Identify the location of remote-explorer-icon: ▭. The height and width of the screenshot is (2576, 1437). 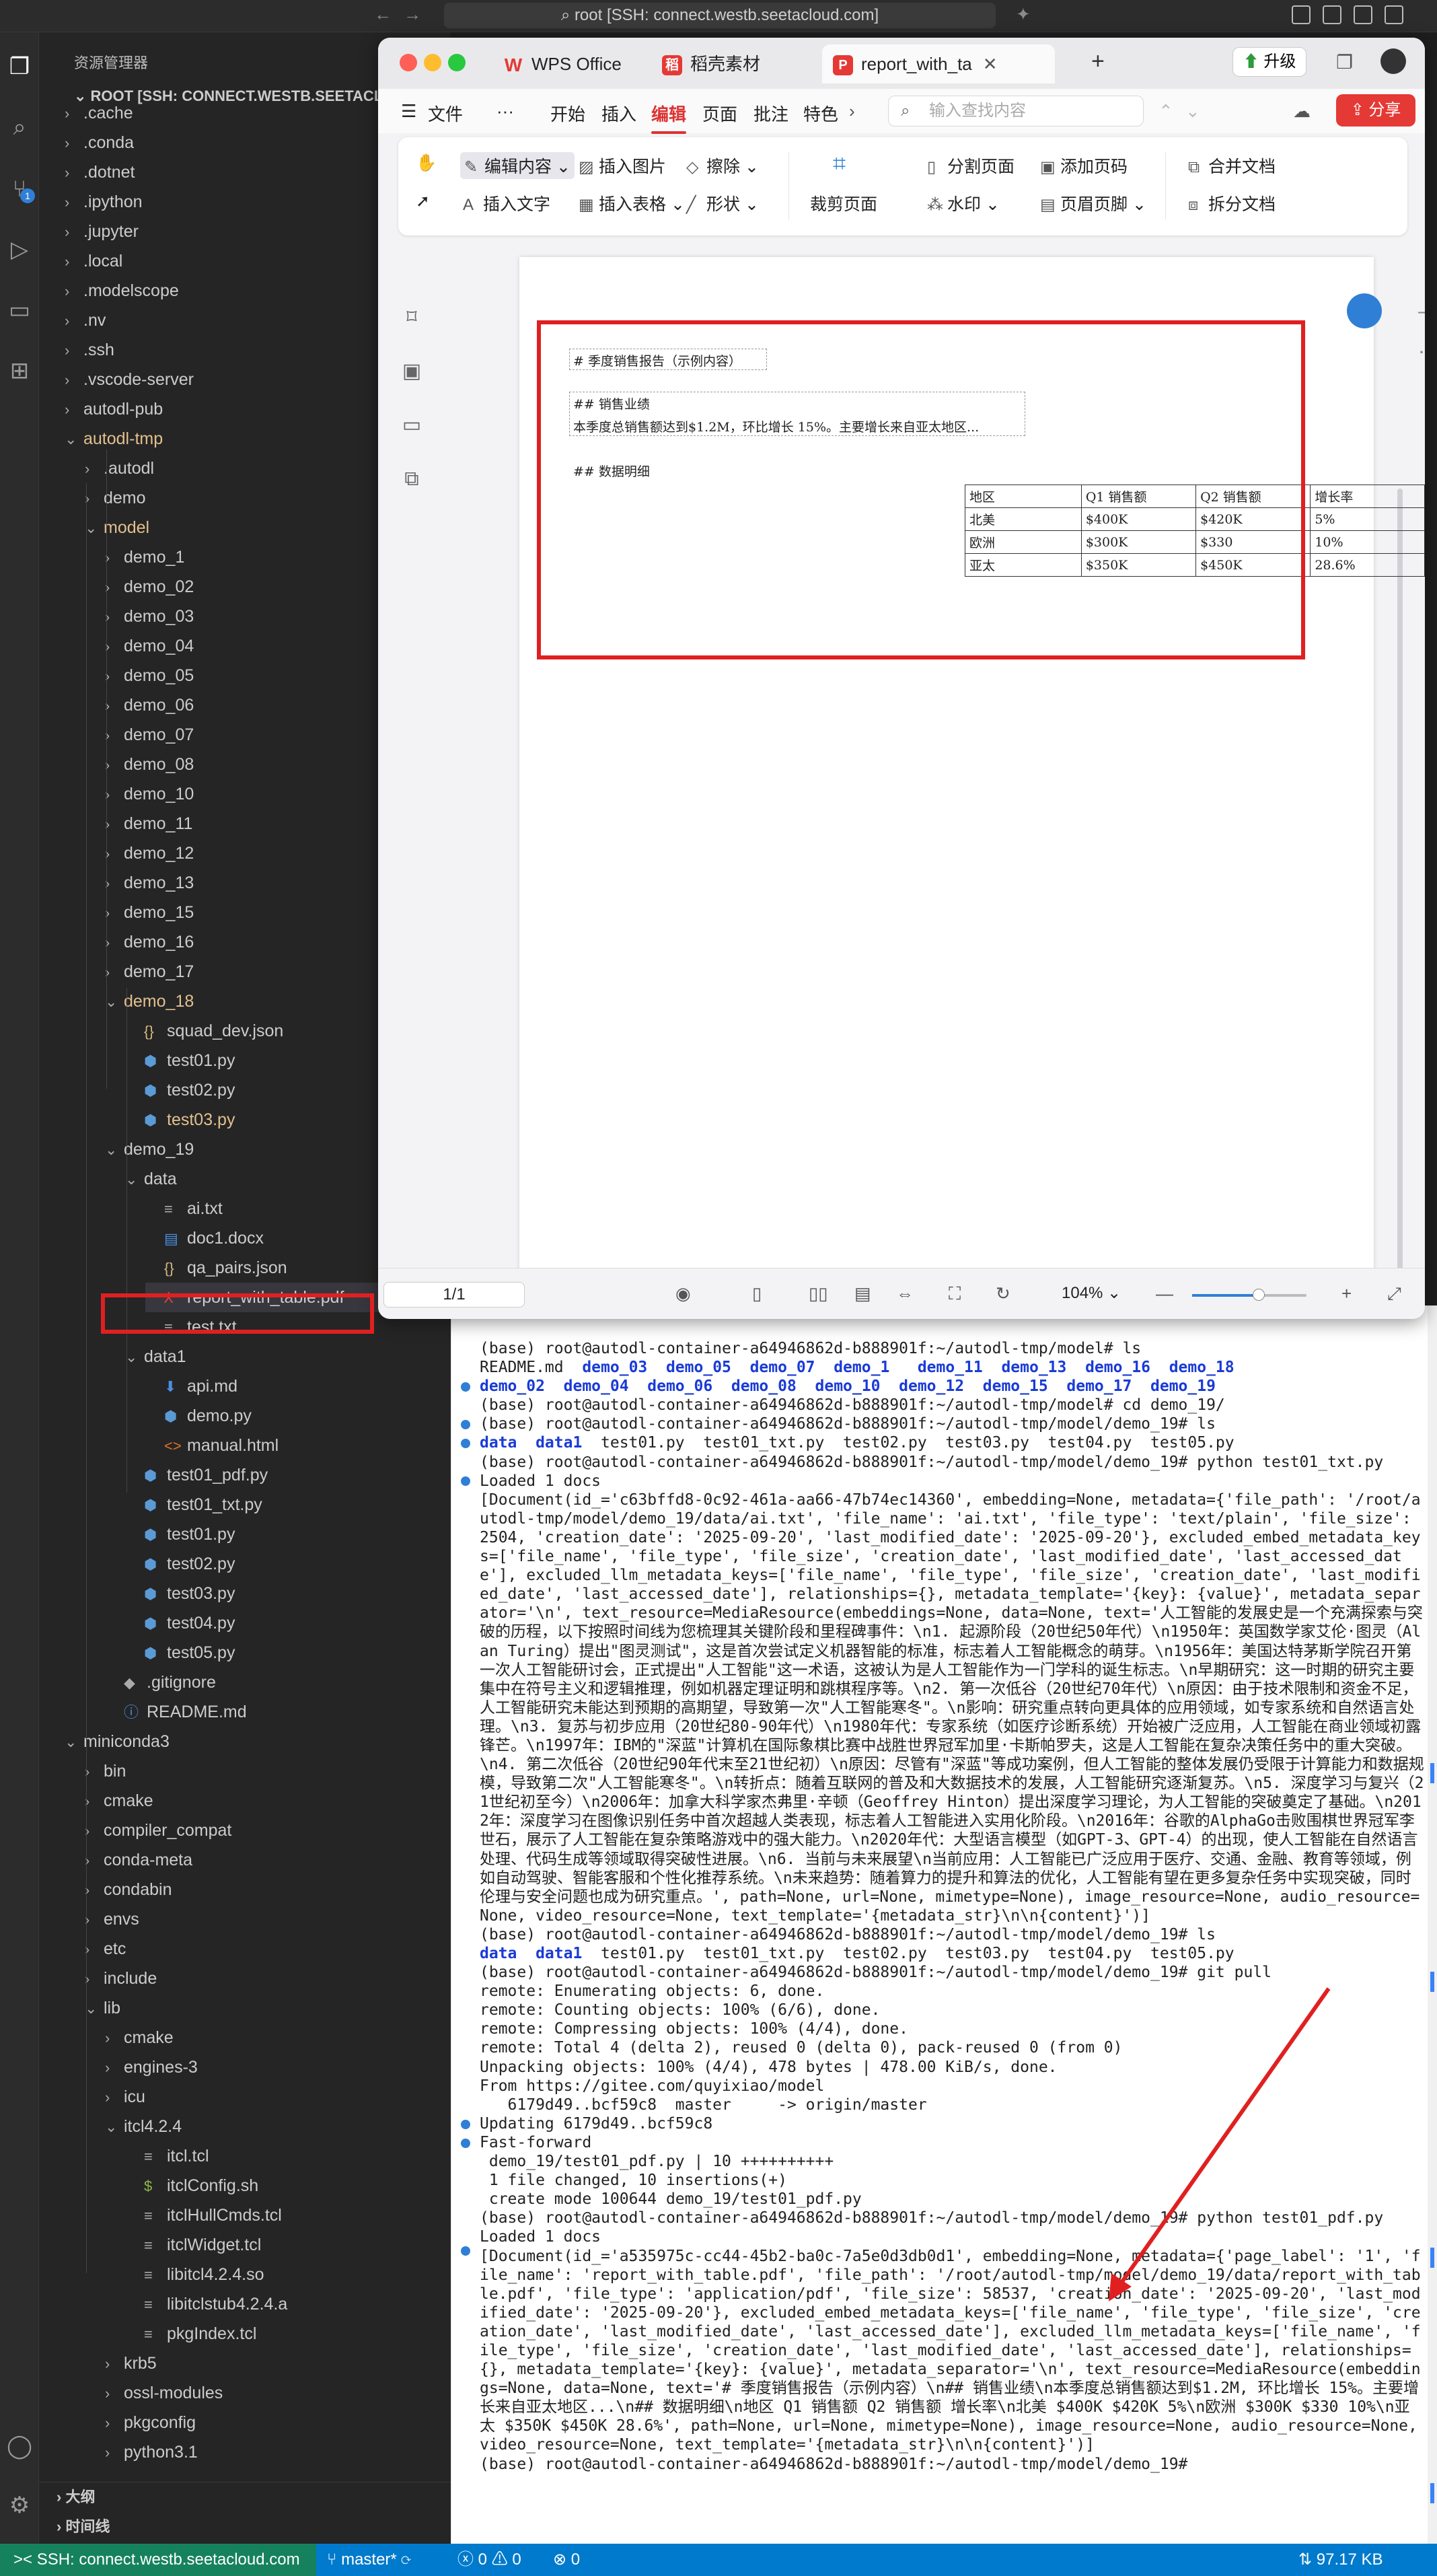
(19, 310).